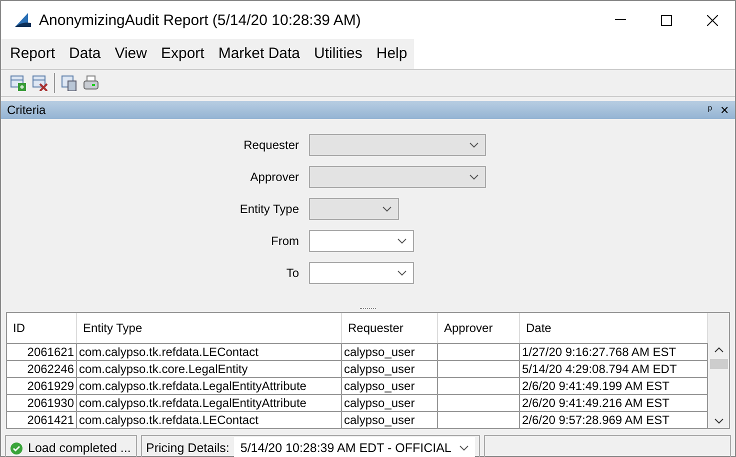 The image size is (736, 457). I want to click on scrollbar-thumb, so click(719, 364).